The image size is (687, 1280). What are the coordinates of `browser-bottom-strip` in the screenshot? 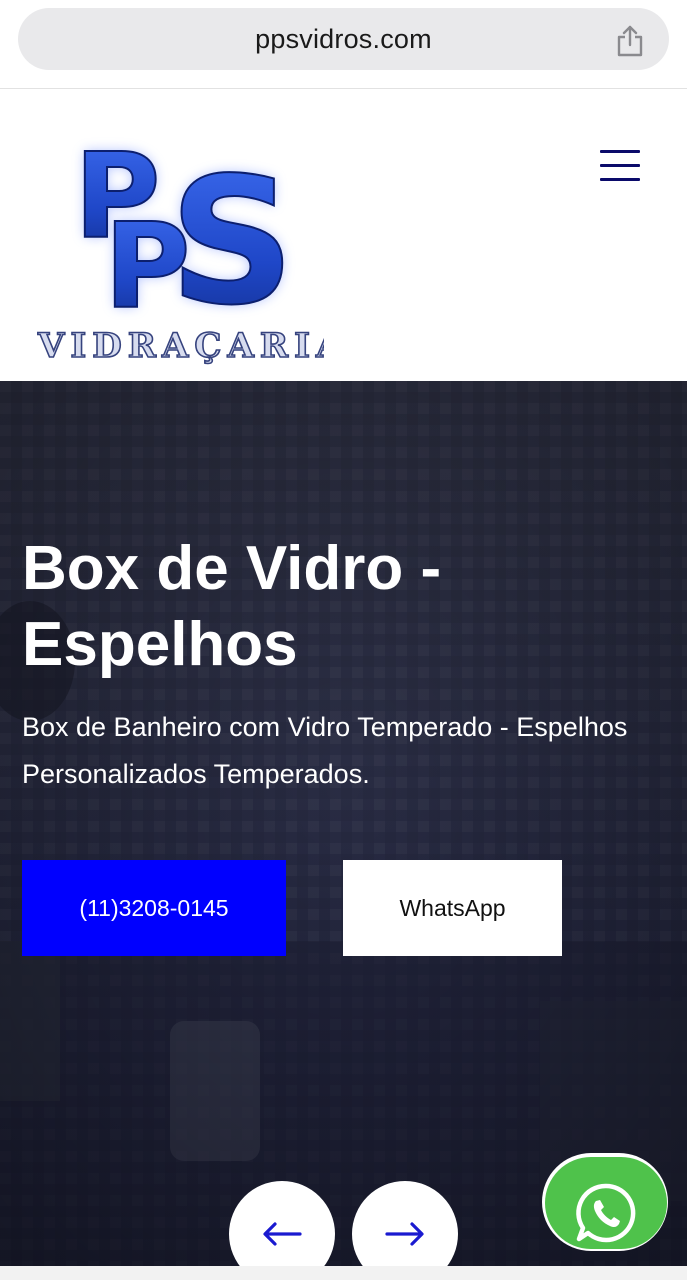 It's located at (343, 1273).